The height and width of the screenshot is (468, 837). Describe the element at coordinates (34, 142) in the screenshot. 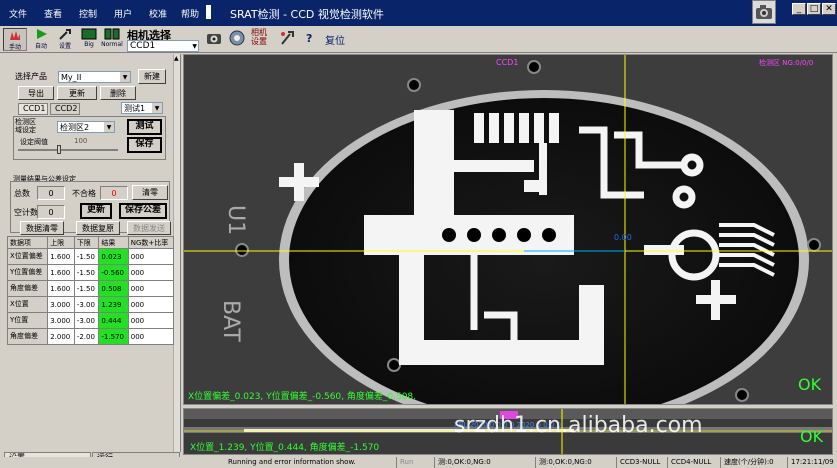

I see `threshold-label: 设定阀值` at that location.